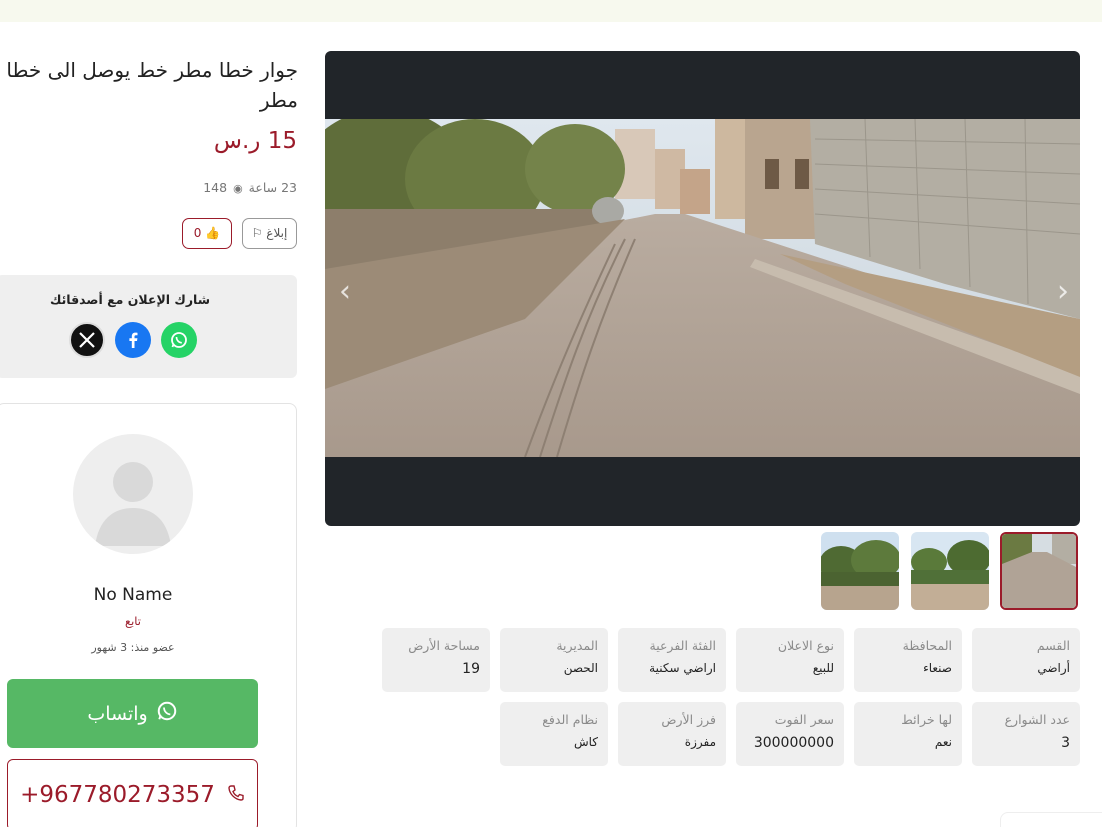 This screenshot has height=827, width=1102. What do you see at coordinates (1051, 819) in the screenshot?
I see `floating-card` at bounding box center [1051, 819].